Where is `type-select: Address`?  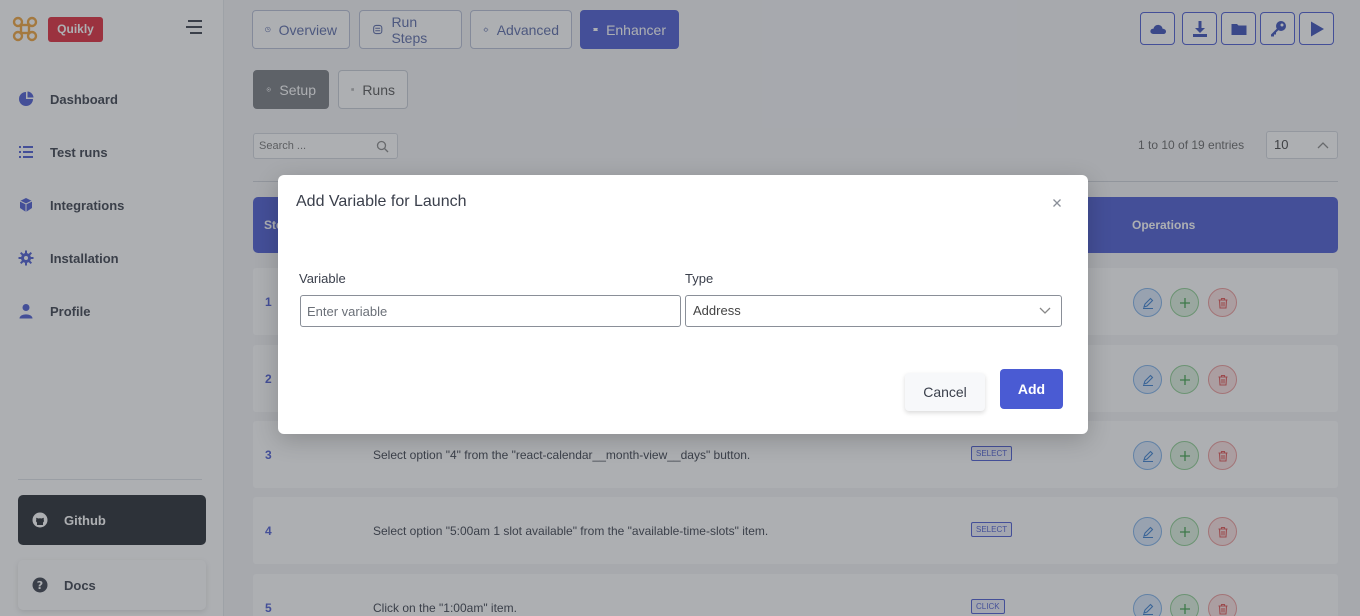
type-select: Address is located at coordinates (873, 311).